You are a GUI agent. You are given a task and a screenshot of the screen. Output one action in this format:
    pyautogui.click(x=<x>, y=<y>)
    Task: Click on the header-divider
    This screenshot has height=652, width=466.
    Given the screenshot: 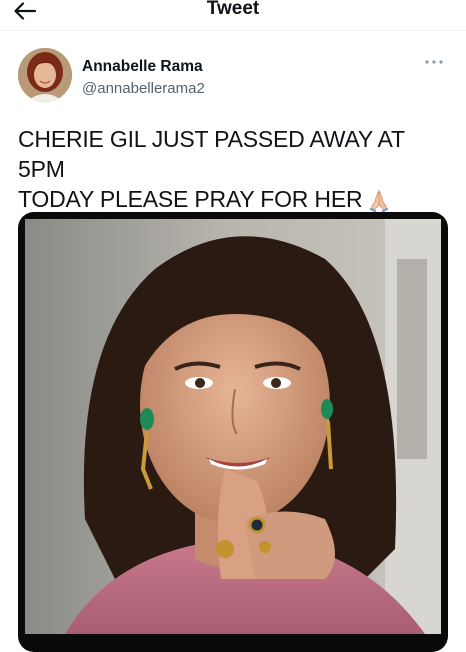 What is the action you would take?
    pyautogui.click(x=233, y=30)
    